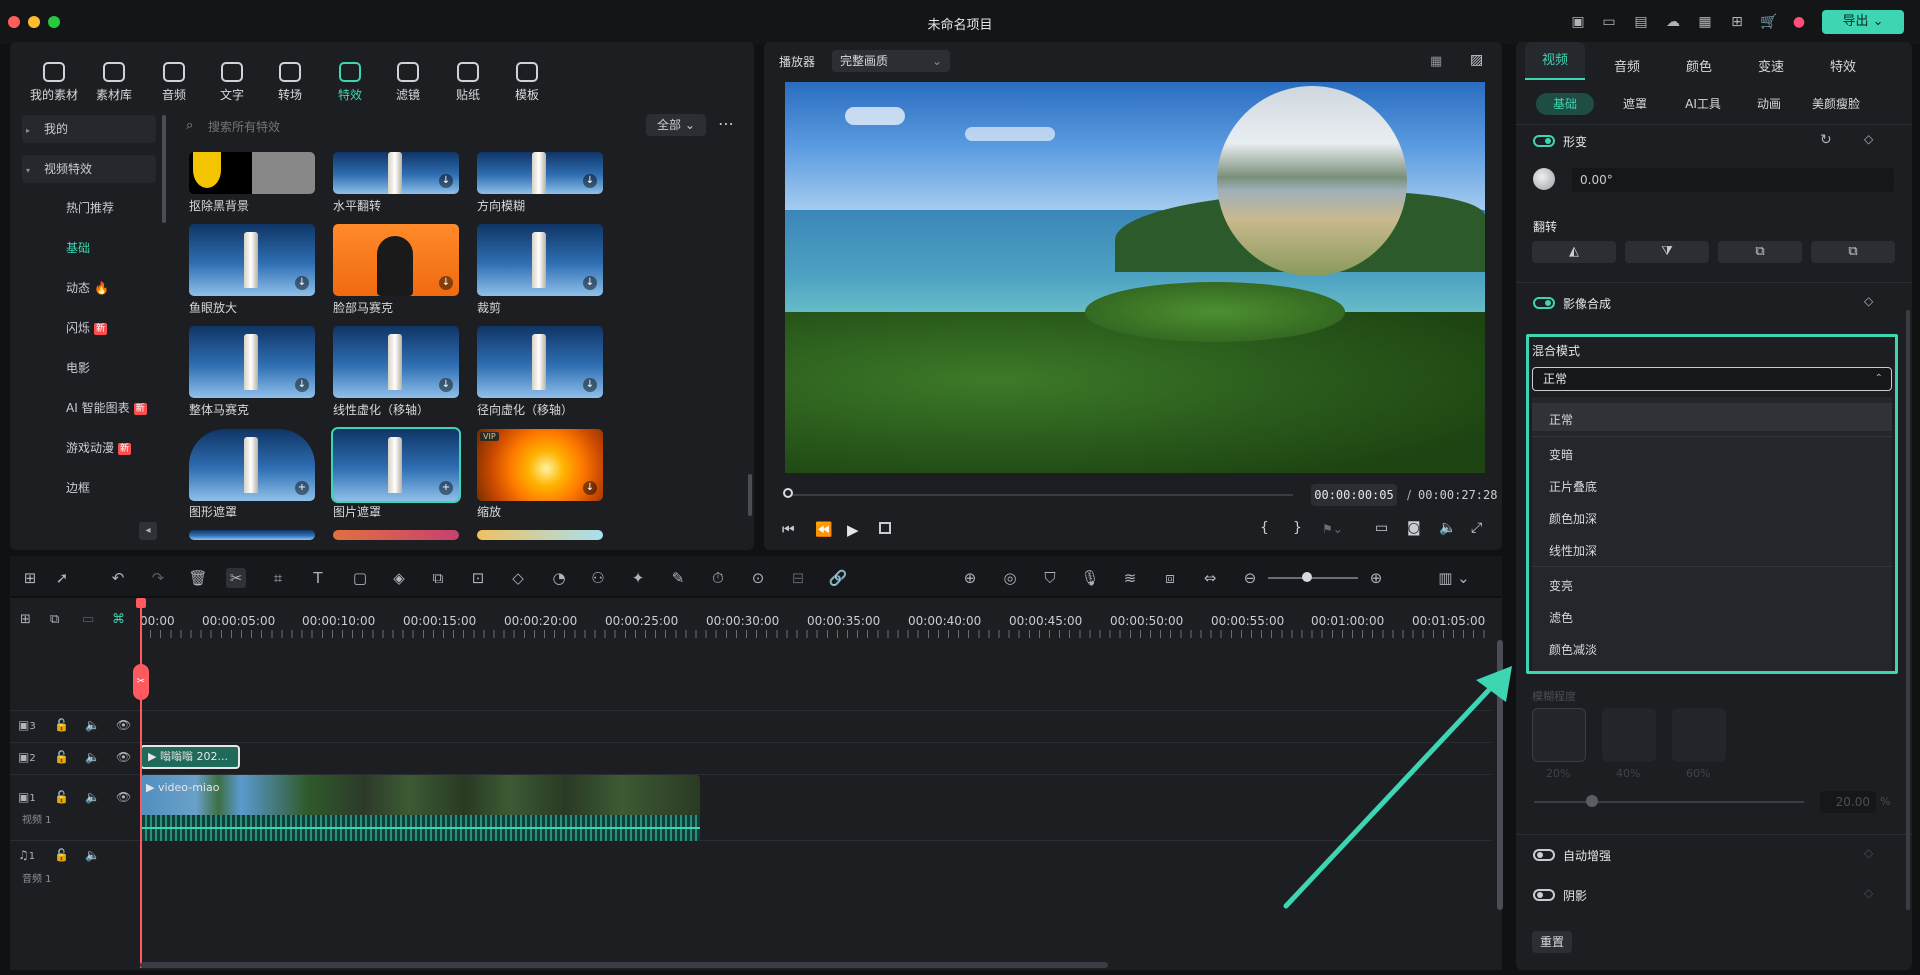 The width and height of the screenshot is (1920, 975). Describe the element at coordinates (360, 578) in the screenshot. I see `shape-icon: ▢` at that location.